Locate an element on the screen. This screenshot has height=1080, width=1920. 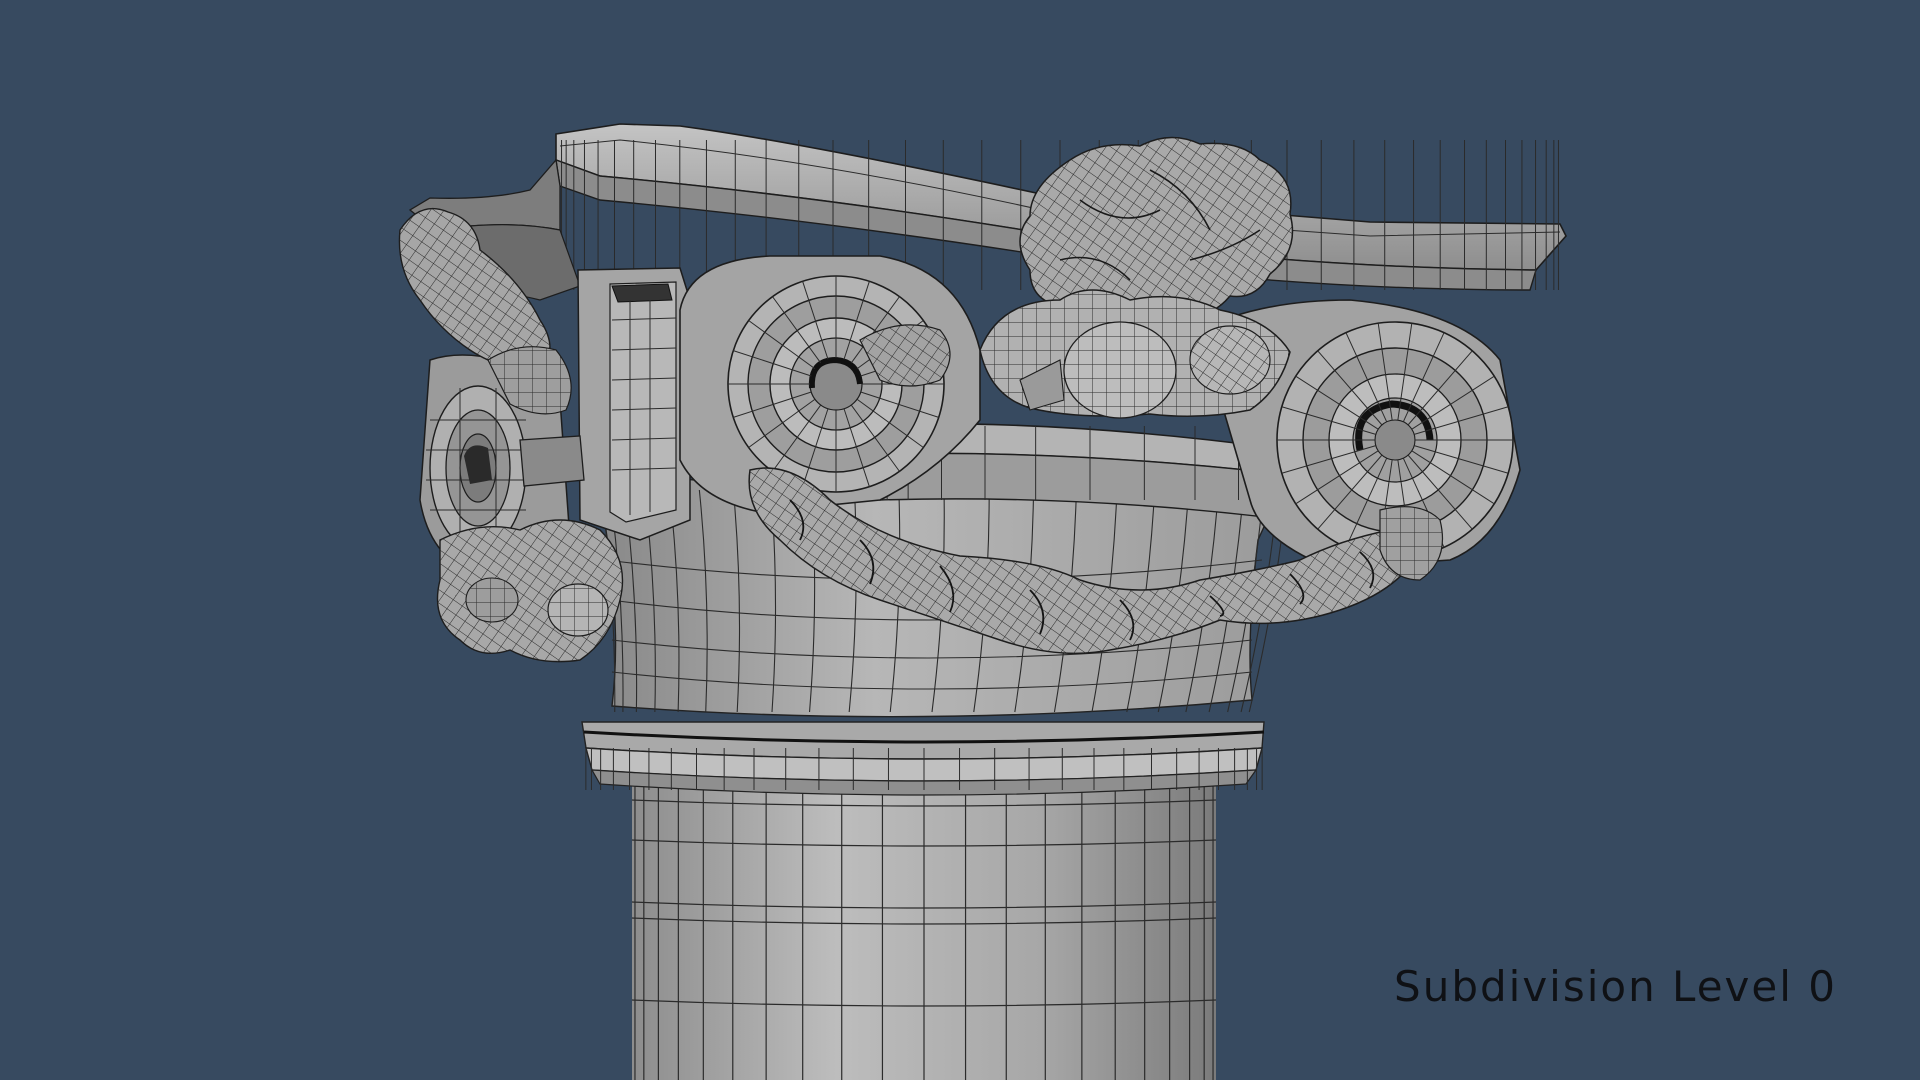
foliage-left-lower is located at coordinates (530, 591).